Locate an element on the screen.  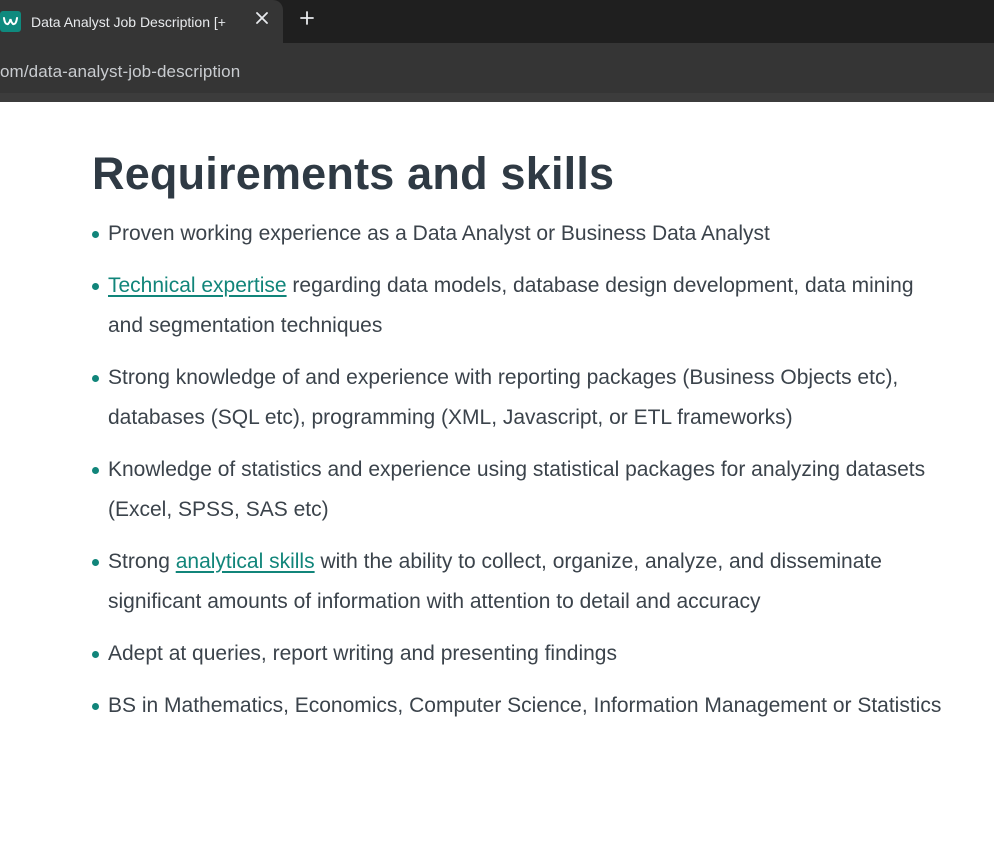
analytical-skills-link: analytical skills is located at coordinates (245, 561).